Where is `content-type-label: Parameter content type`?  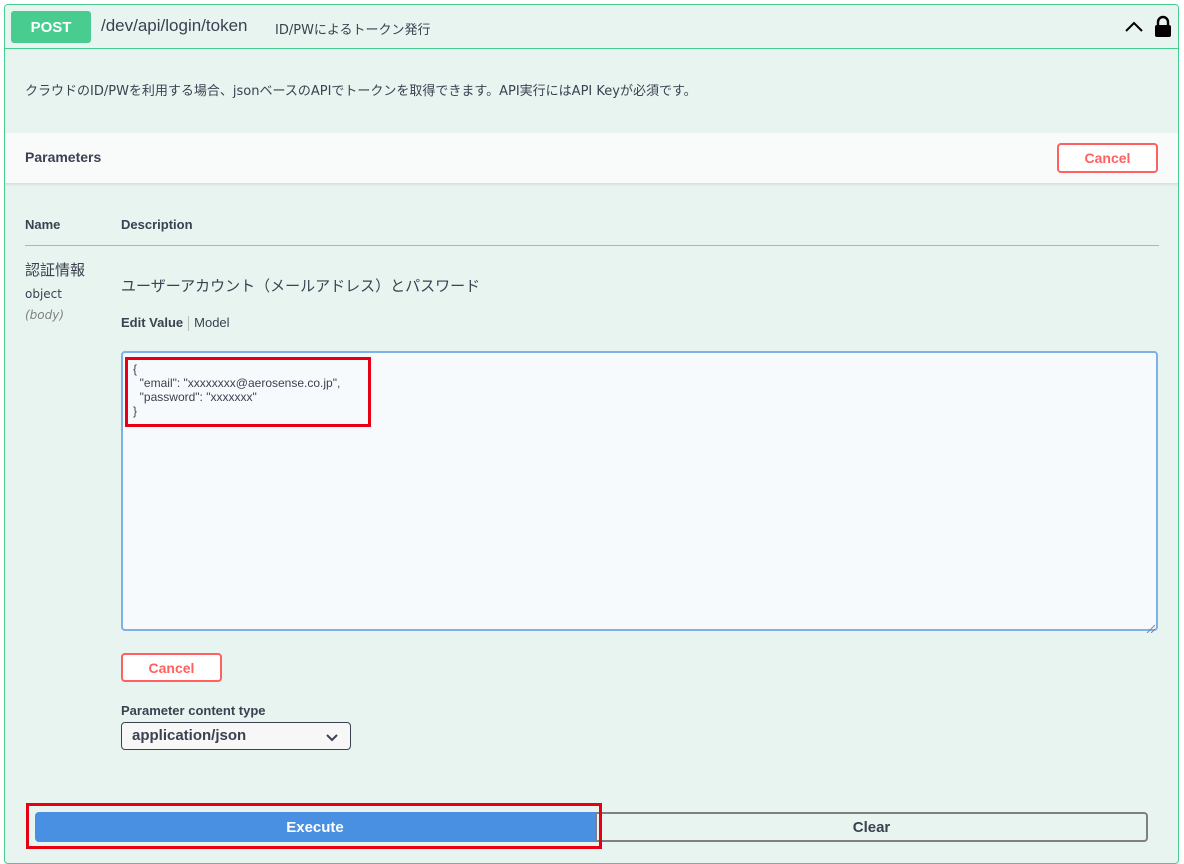 content-type-label: Parameter content type is located at coordinates (193, 710).